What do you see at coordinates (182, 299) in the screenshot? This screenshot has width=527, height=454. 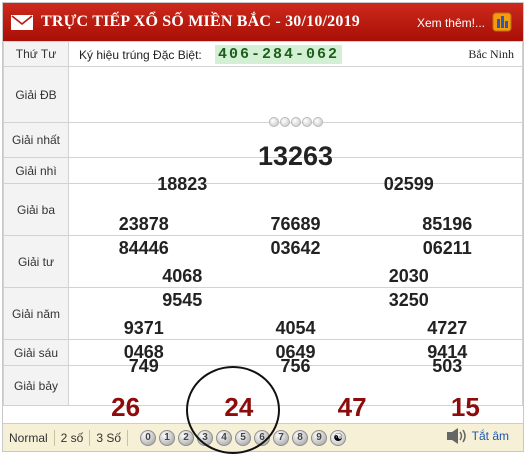 I see `prize-number: 9545` at bounding box center [182, 299].